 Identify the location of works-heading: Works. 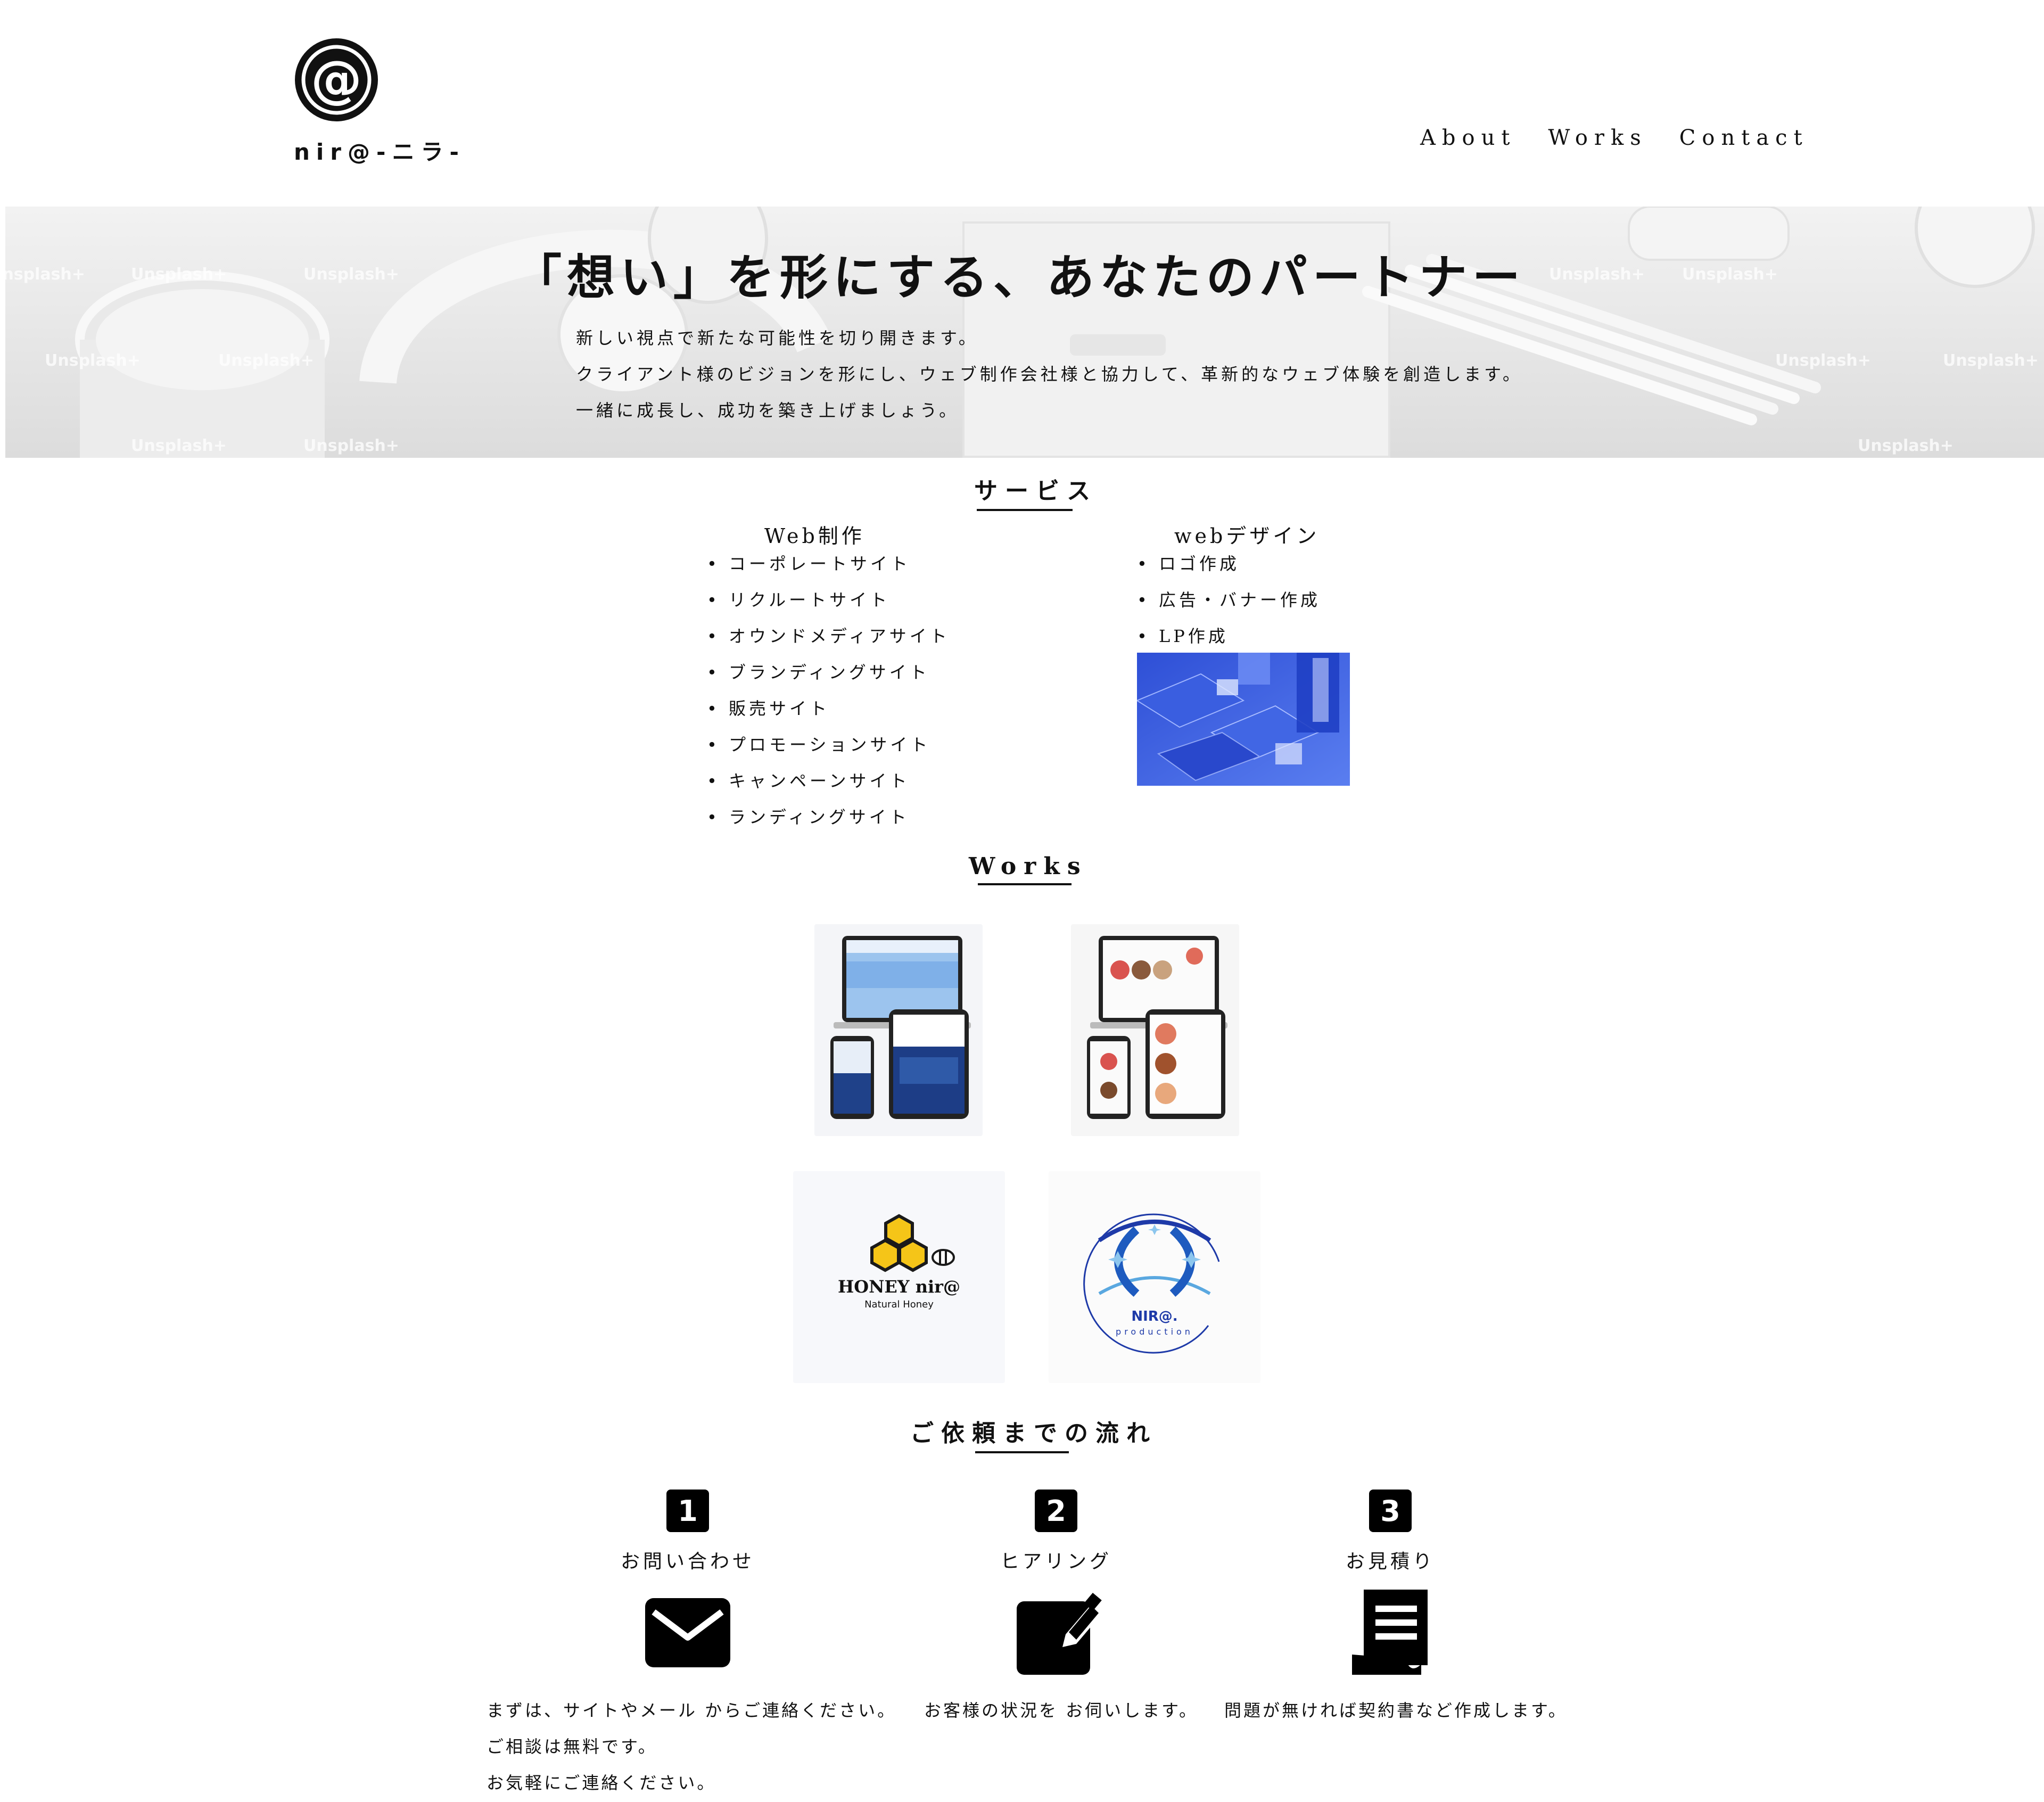
(1025, 869).